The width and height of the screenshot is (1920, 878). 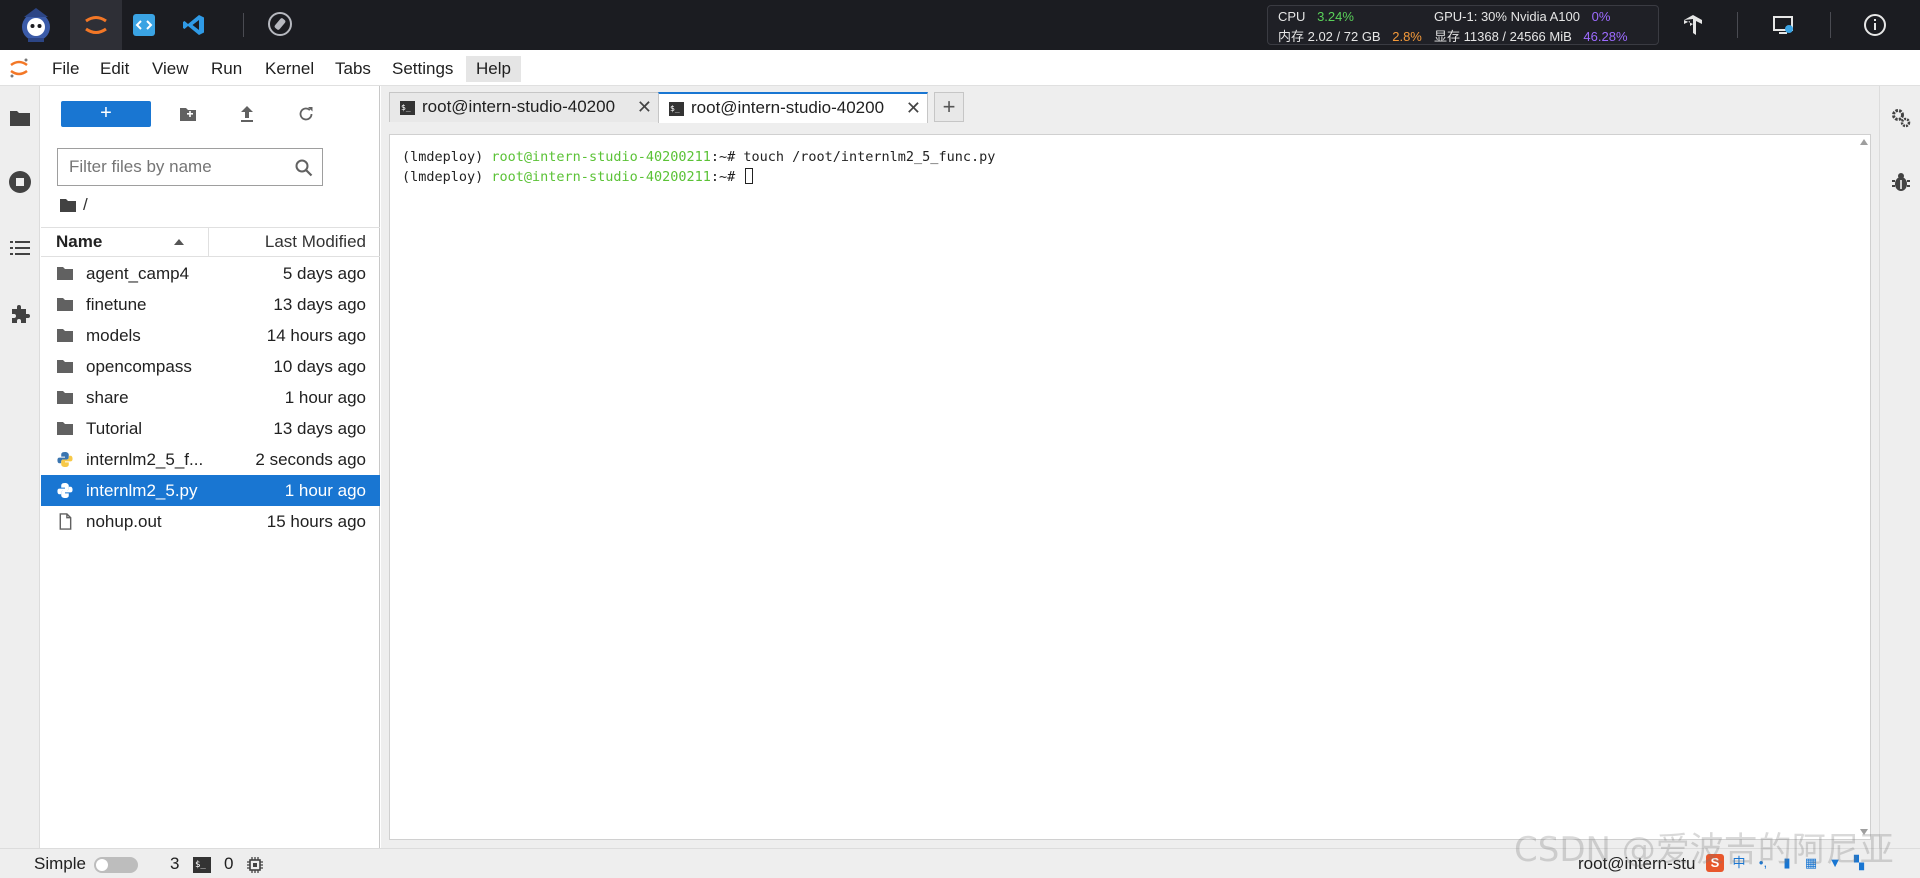 What do you see at coordinates (125, 242) in the screenshot?
I see `column-name-header: Name` at bounding box center [125, 242].